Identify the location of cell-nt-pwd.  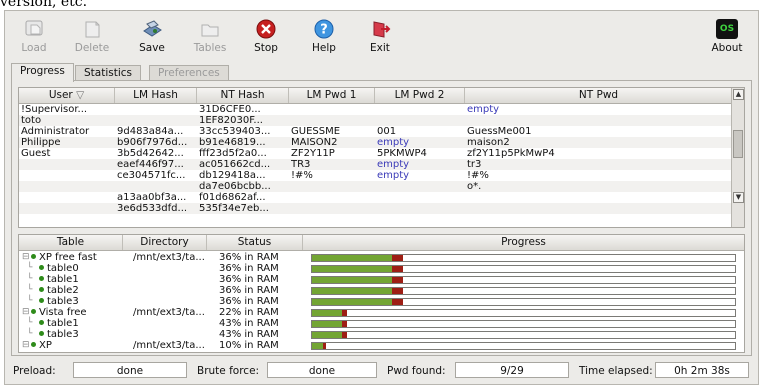
(599, 197).